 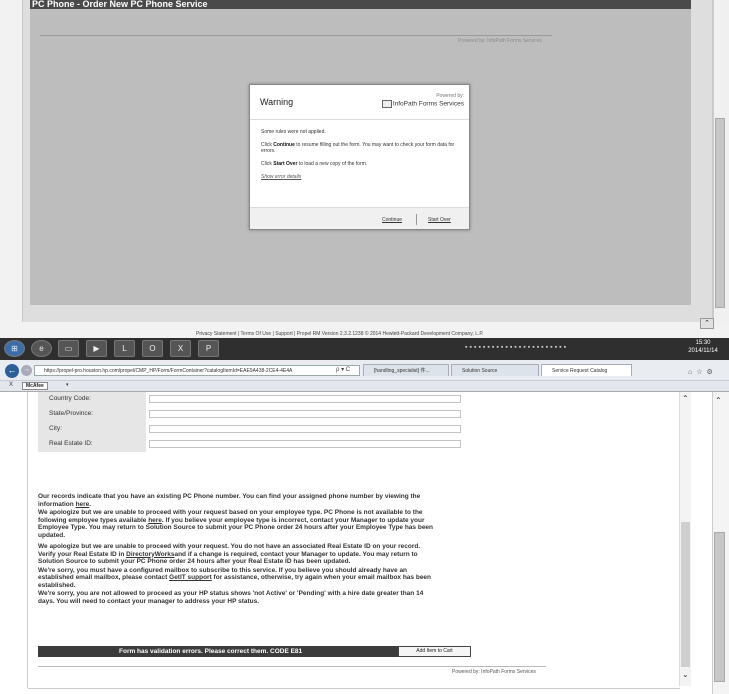 What do you see at coordinates (150, 554) in the screenshot?
I see `directoryworks-link: DirectoryWorks` at bounding box center [150, 554].